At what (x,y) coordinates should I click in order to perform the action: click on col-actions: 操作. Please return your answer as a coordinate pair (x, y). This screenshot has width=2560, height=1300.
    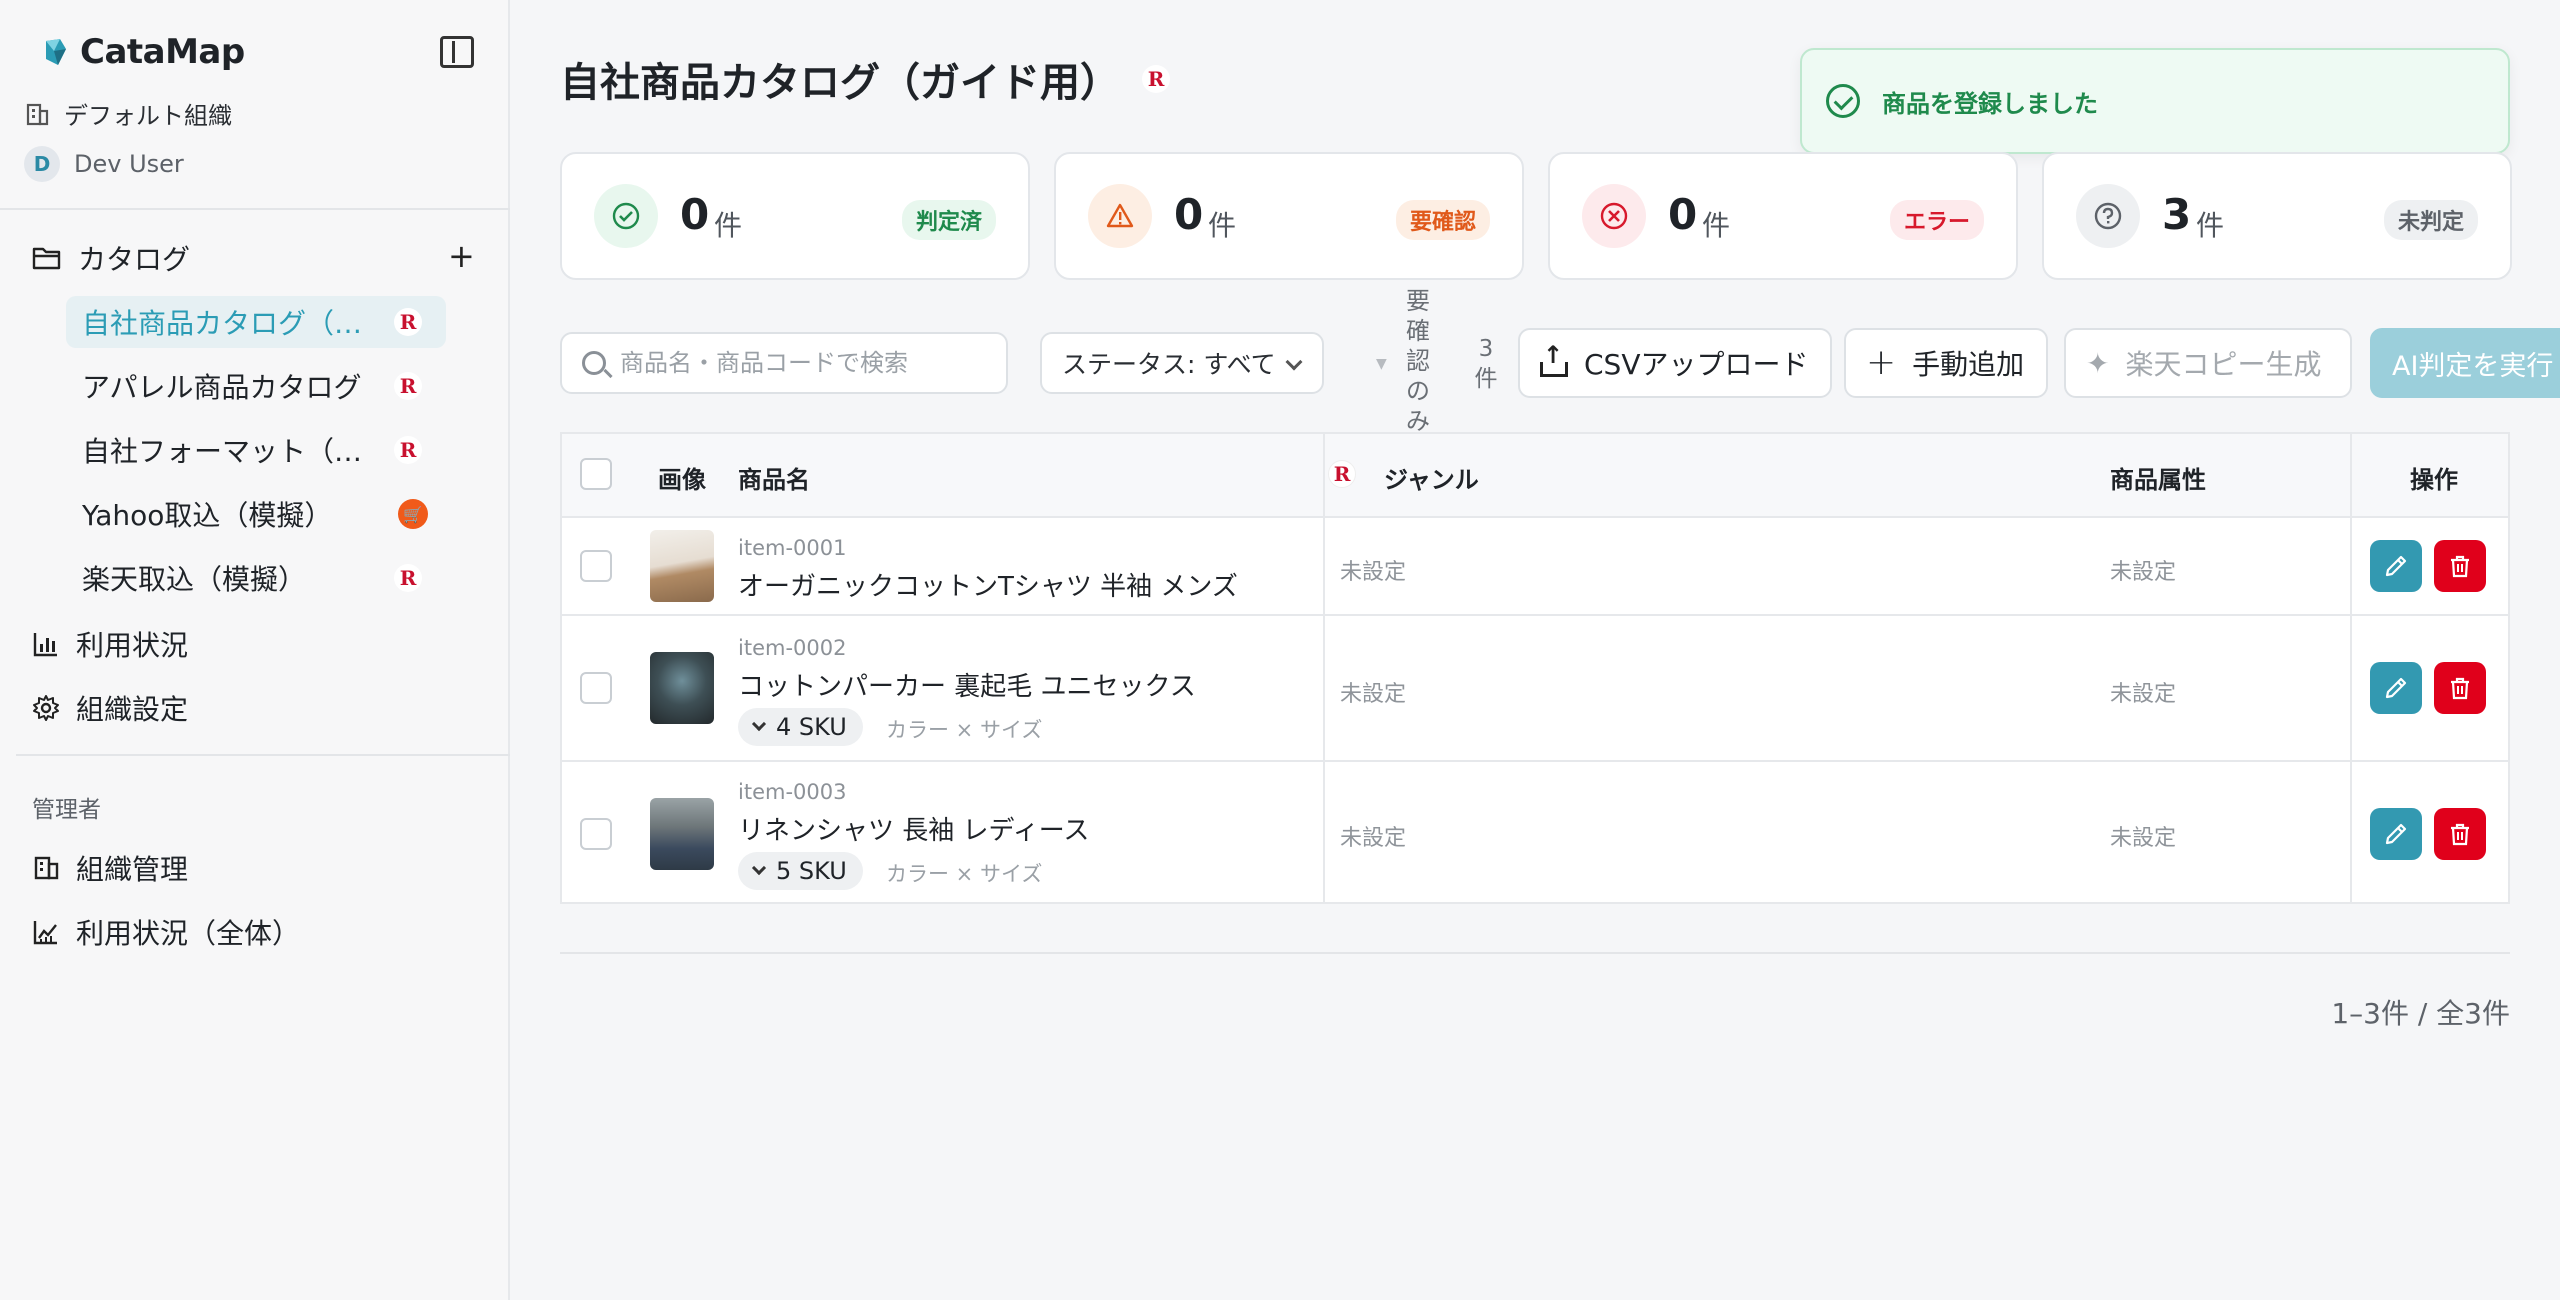
    Looking at the image, I should click on (2434, 480).